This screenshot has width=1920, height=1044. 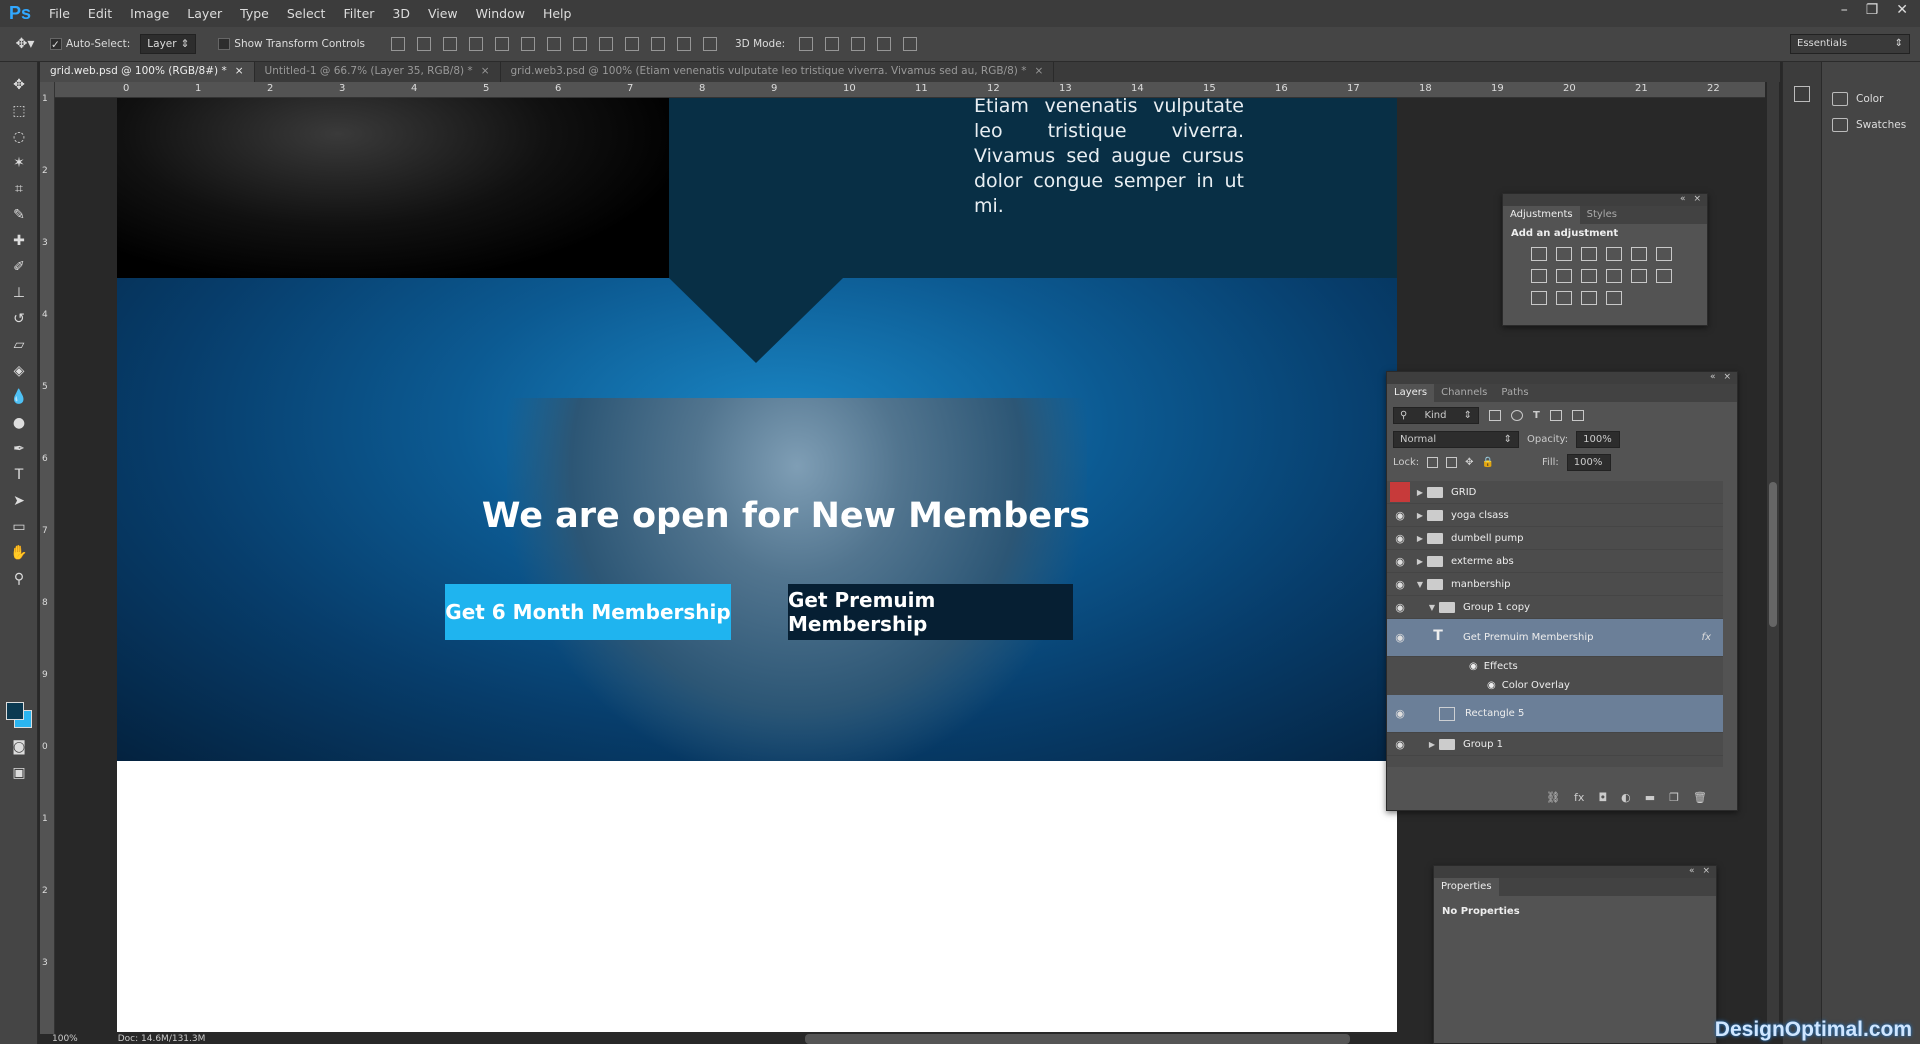 What do you see at coordinates (1539, 298) in the screenshot?
I see `posterize-icon` at bounding box center [1539, 298].